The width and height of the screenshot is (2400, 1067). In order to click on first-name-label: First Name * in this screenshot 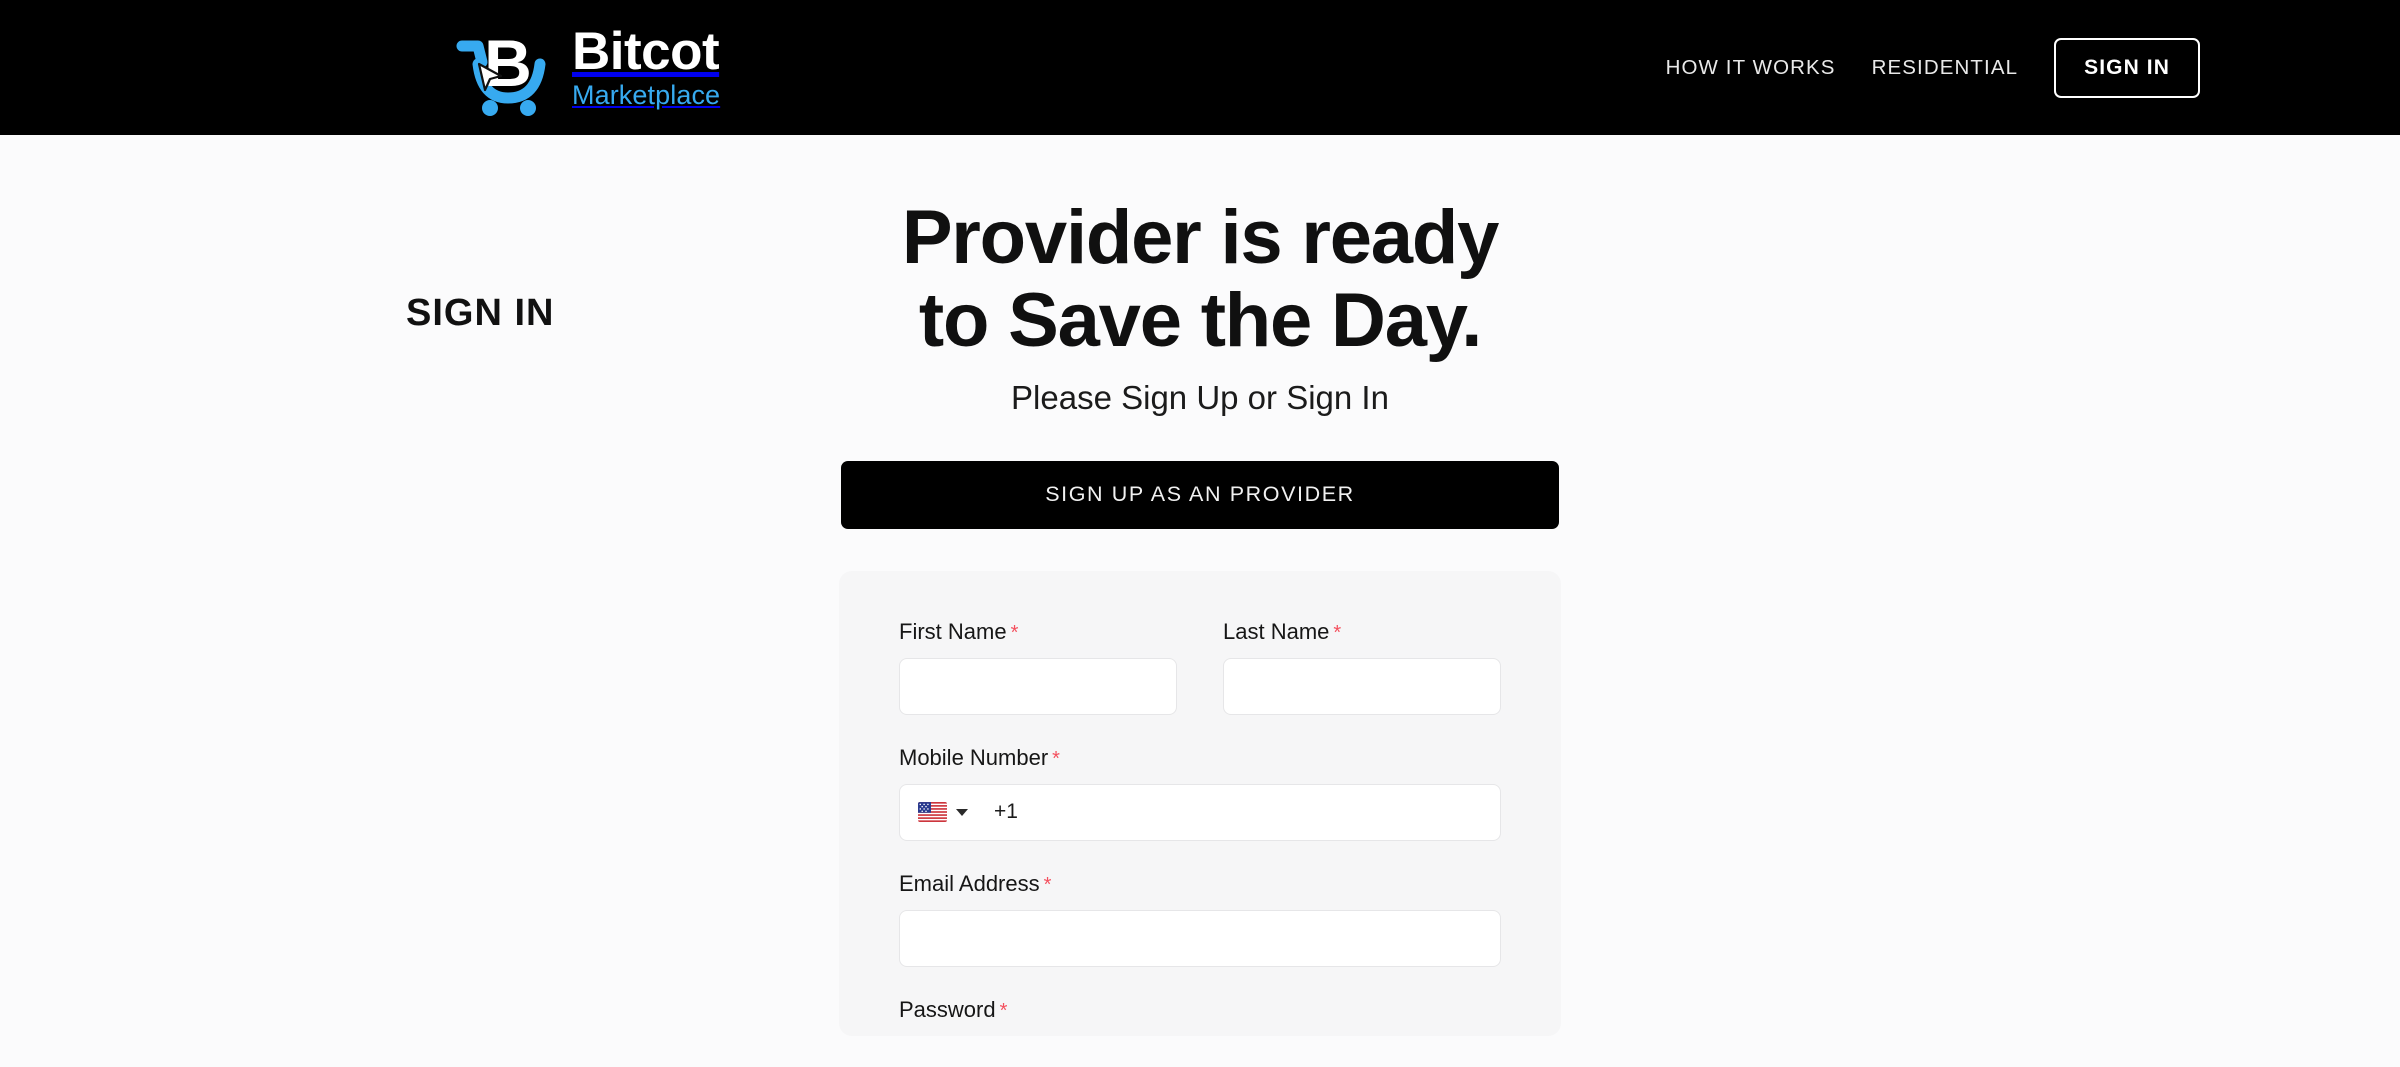, I will do `click(1038, 632)`.